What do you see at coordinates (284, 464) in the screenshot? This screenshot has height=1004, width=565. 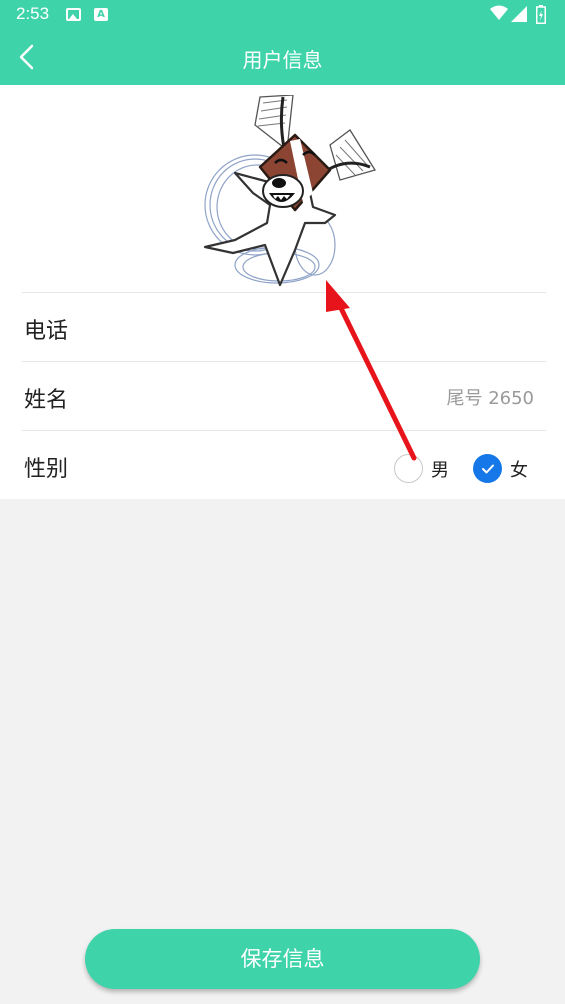 I see `gender-row: 性别 男 女` at bounding box center [284, 464].